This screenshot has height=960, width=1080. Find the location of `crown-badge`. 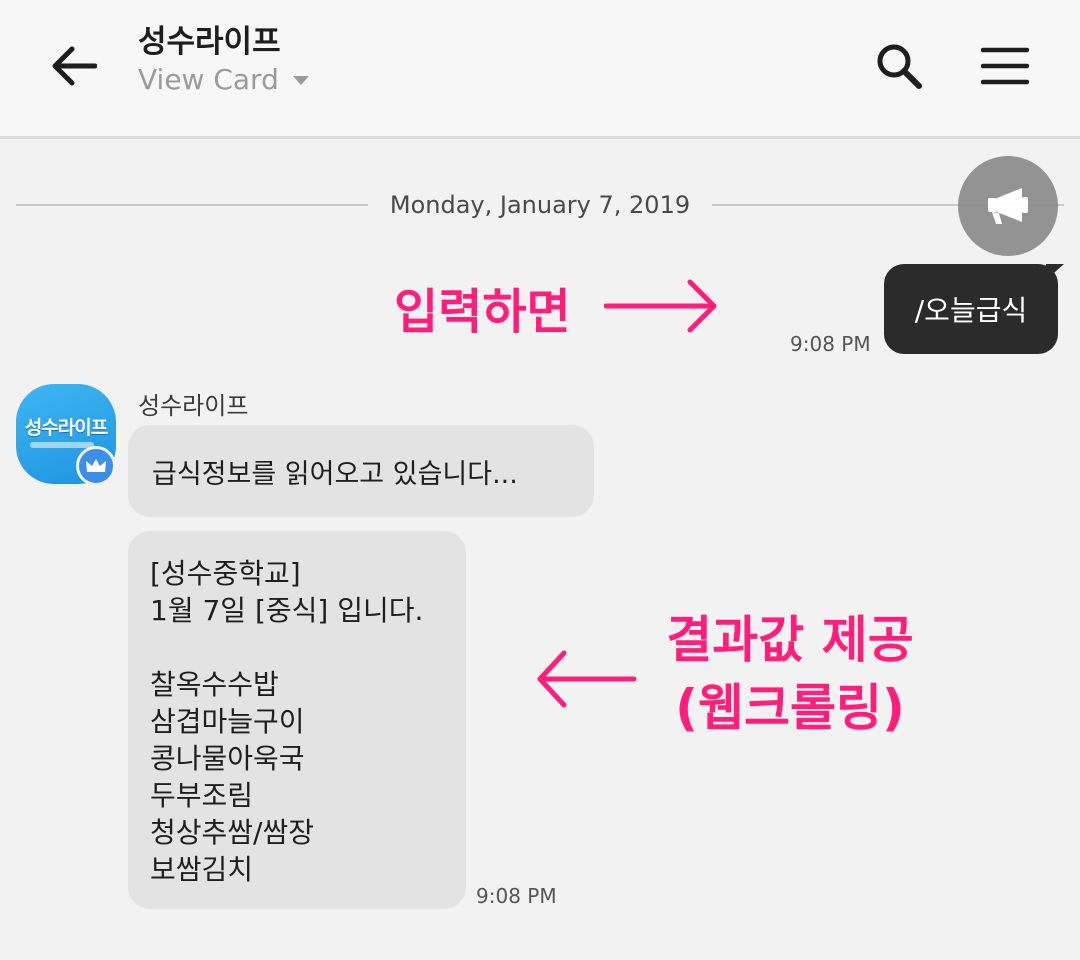

crown-badge is located at coordinates (96, 466).